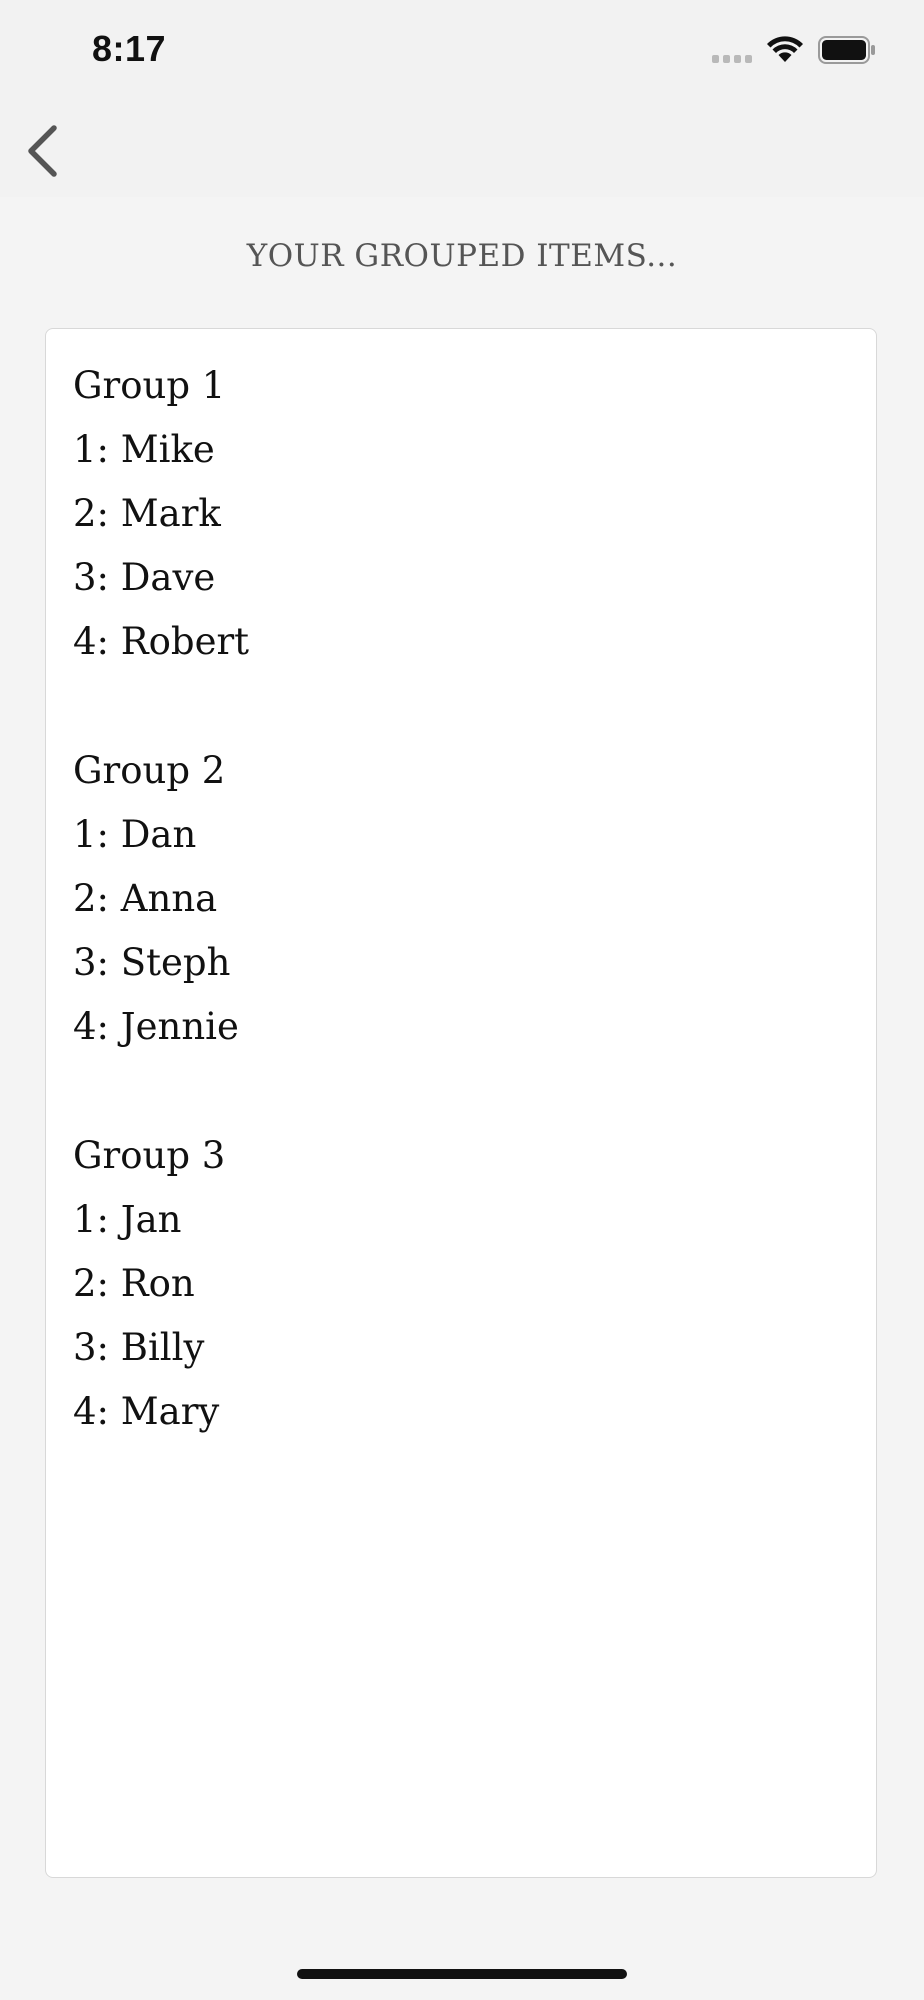 This screenshot has width=924, height=2000. What do you see at coordinates (453, 1284) in the screenshot?
I see `group-3: Group 3 1: Jan 2: Ron 3: Billy 4: Mary` at bounding box center [453, 1284].